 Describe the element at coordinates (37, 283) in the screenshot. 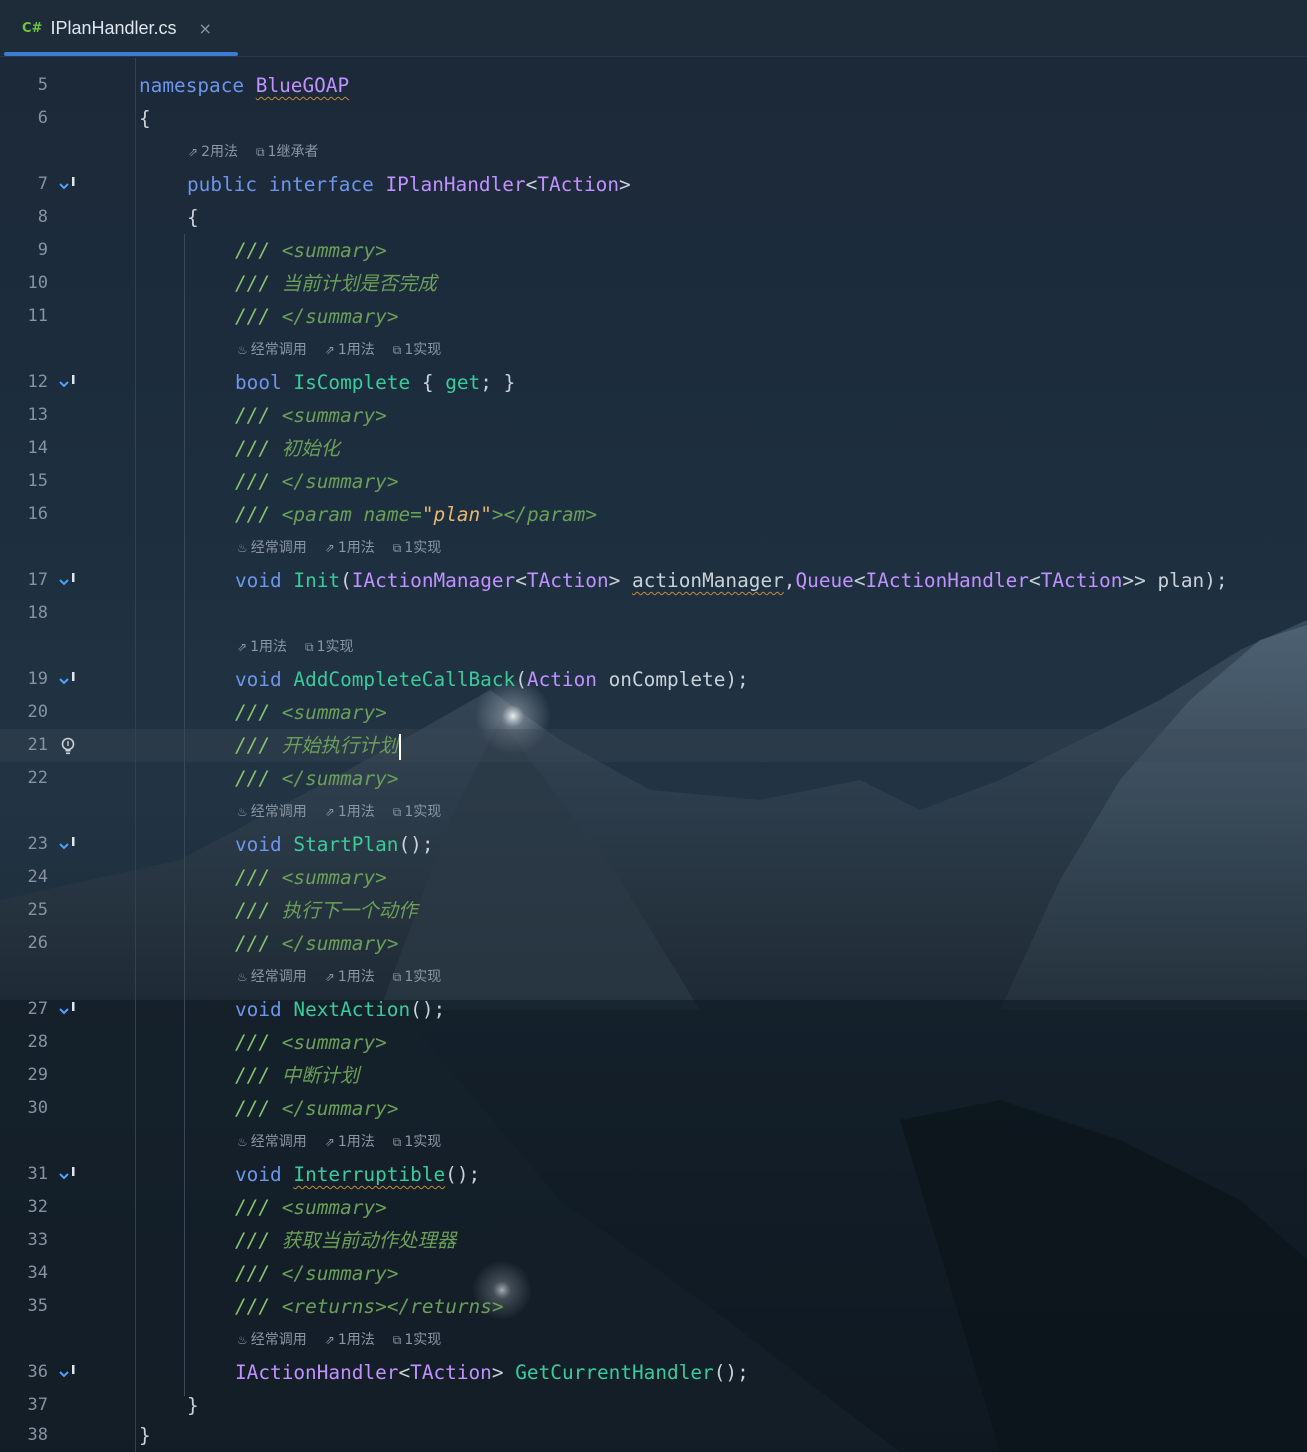

I see `line-number: 10` at that location.